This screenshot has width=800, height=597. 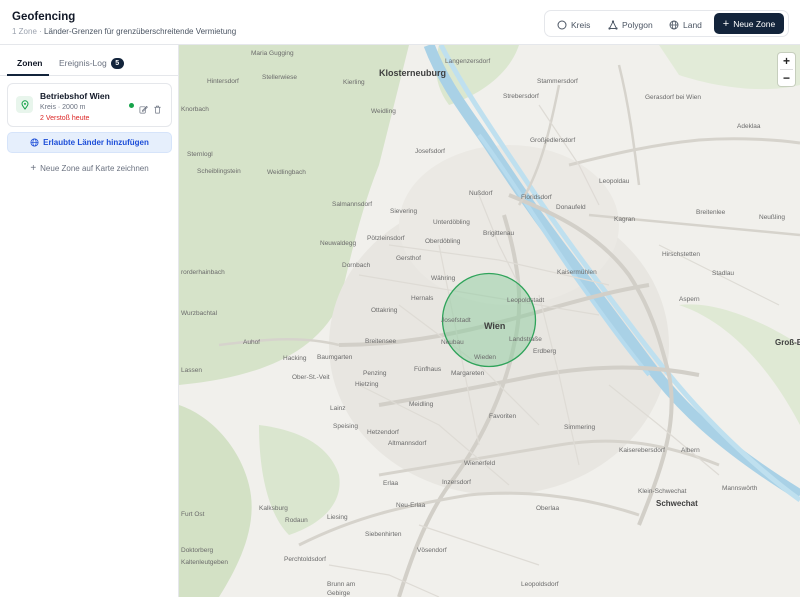 What do you see at coordinates (223, 81) in the screenshot?
I see `map-label: Hintersdorf` at bounding box center [223, 81].